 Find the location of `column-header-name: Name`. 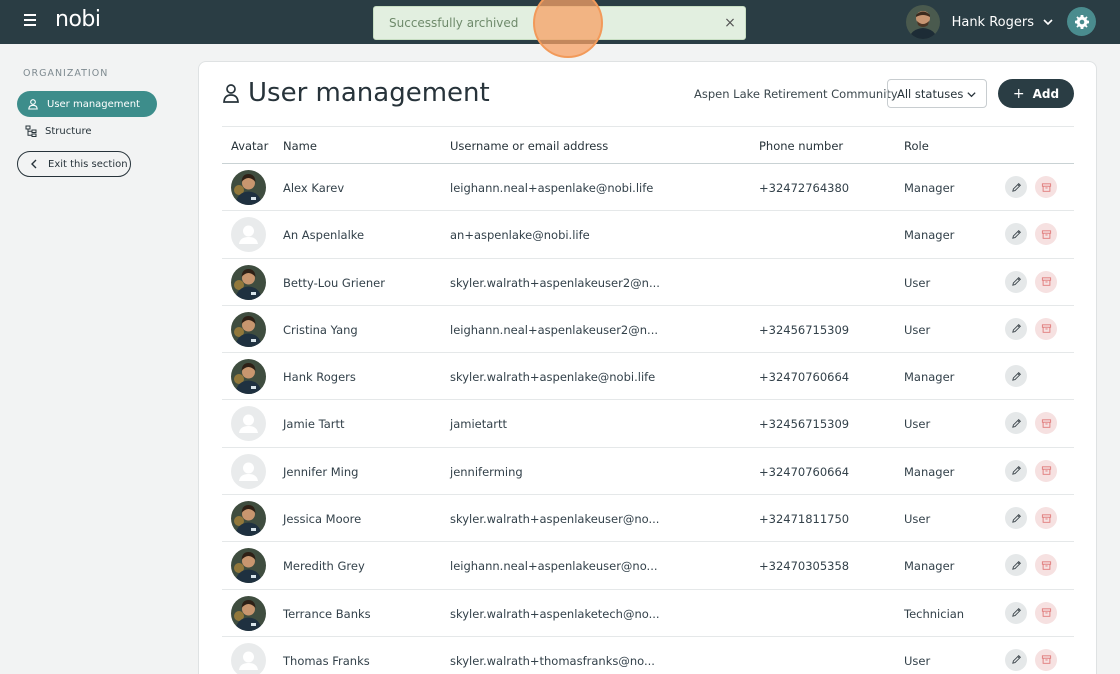

column-header-name: Name is located at coordinates (300, 146).